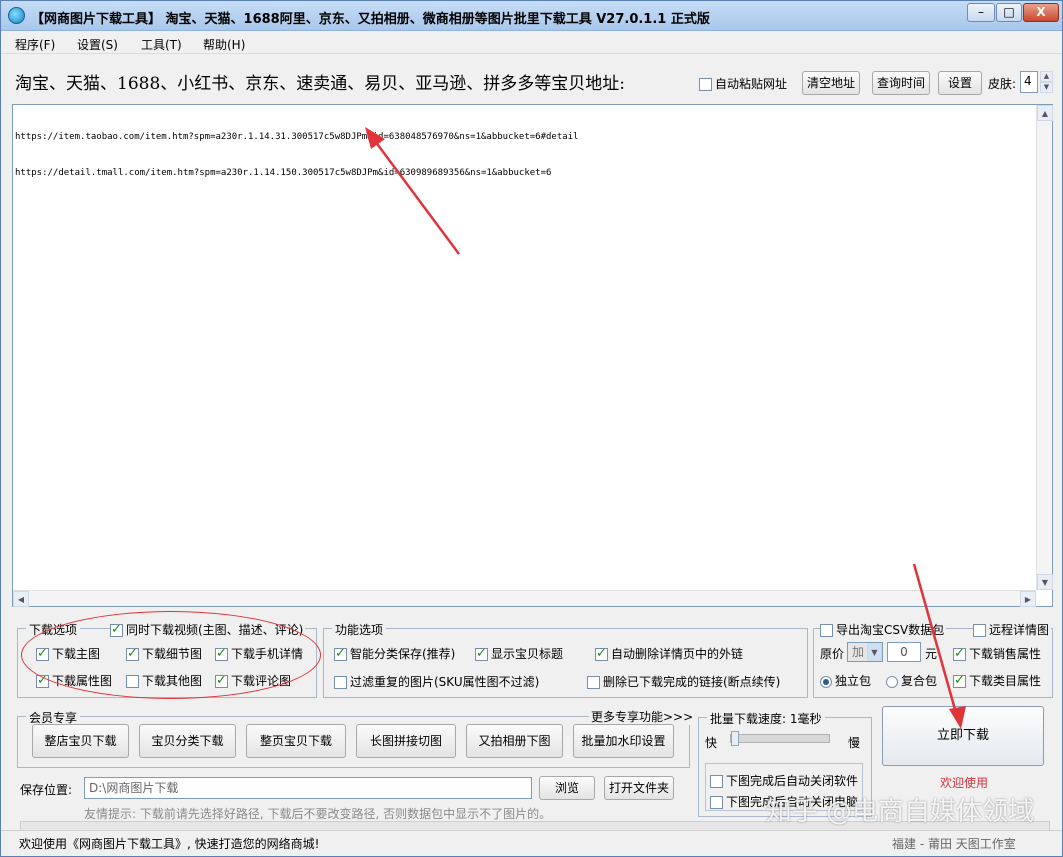  Describe the element at coordinates (97, 44) in the screenshot. I see `menu-settings: 设置(S)` at that location.